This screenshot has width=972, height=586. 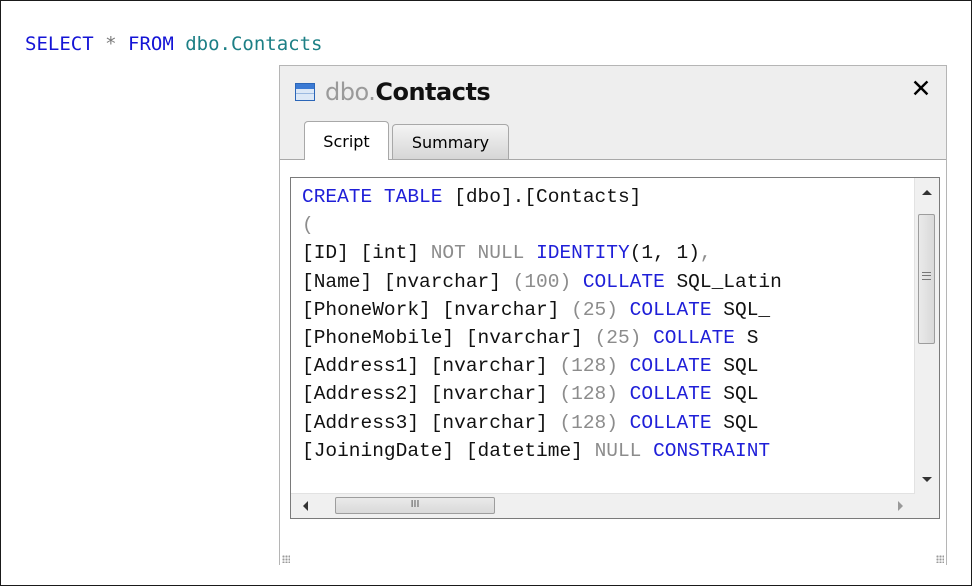 What do you see at coordinates (111, 44) in the screenshot?
I see `star-operator: *` at bounding box center [111, 44].